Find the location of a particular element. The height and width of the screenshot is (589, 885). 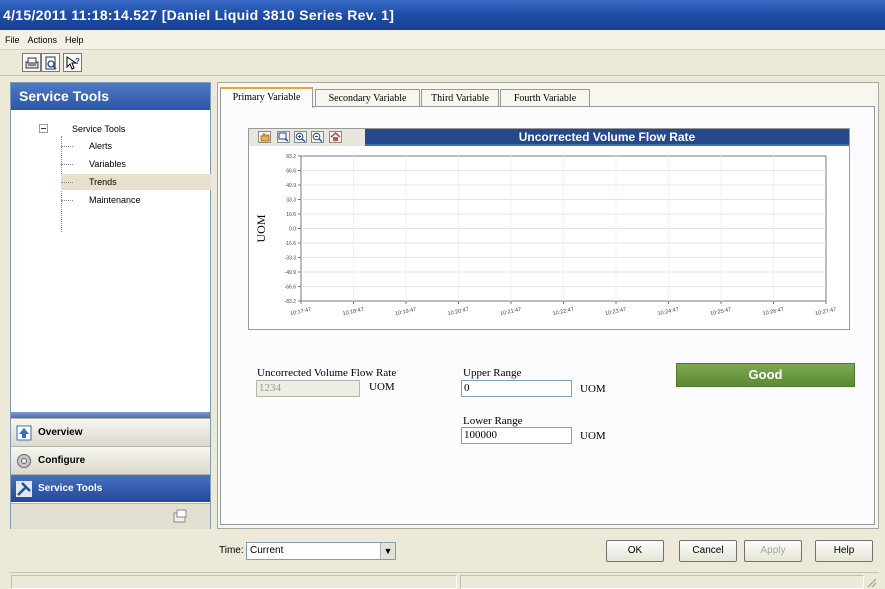

apply-button: Apply is located at coordinates (773, 551).